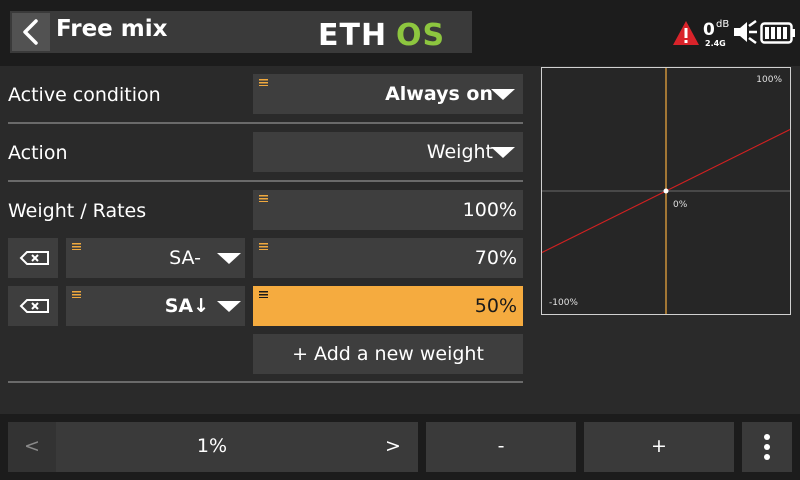 This screenshot has width=800, height=480. I want to click on warning-icon, so click(686, 33).